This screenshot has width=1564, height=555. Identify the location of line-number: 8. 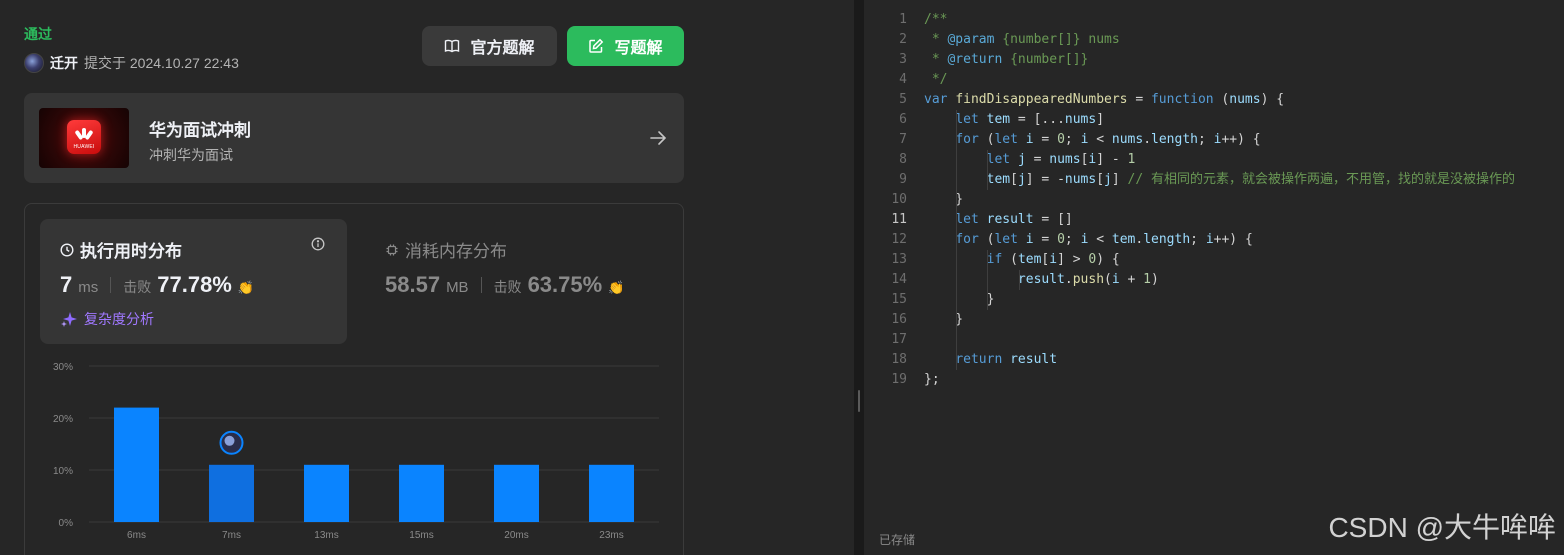
(903, 159).